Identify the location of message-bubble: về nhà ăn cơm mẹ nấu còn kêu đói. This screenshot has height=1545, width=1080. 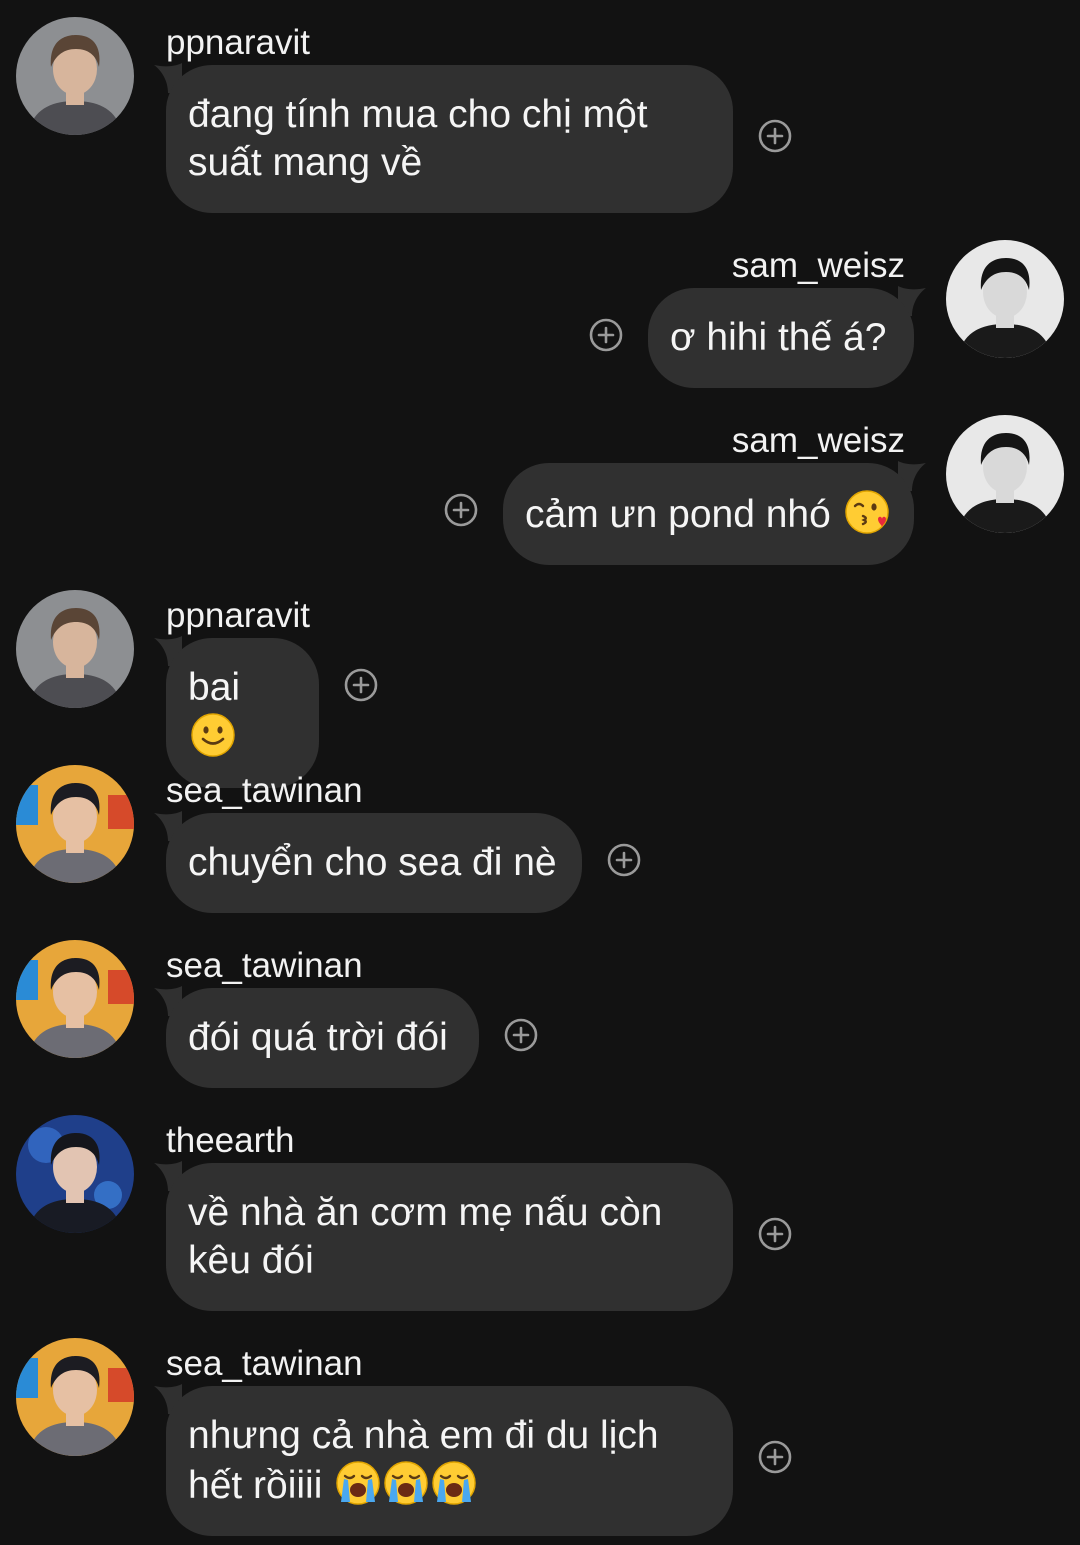
(449, 1237).